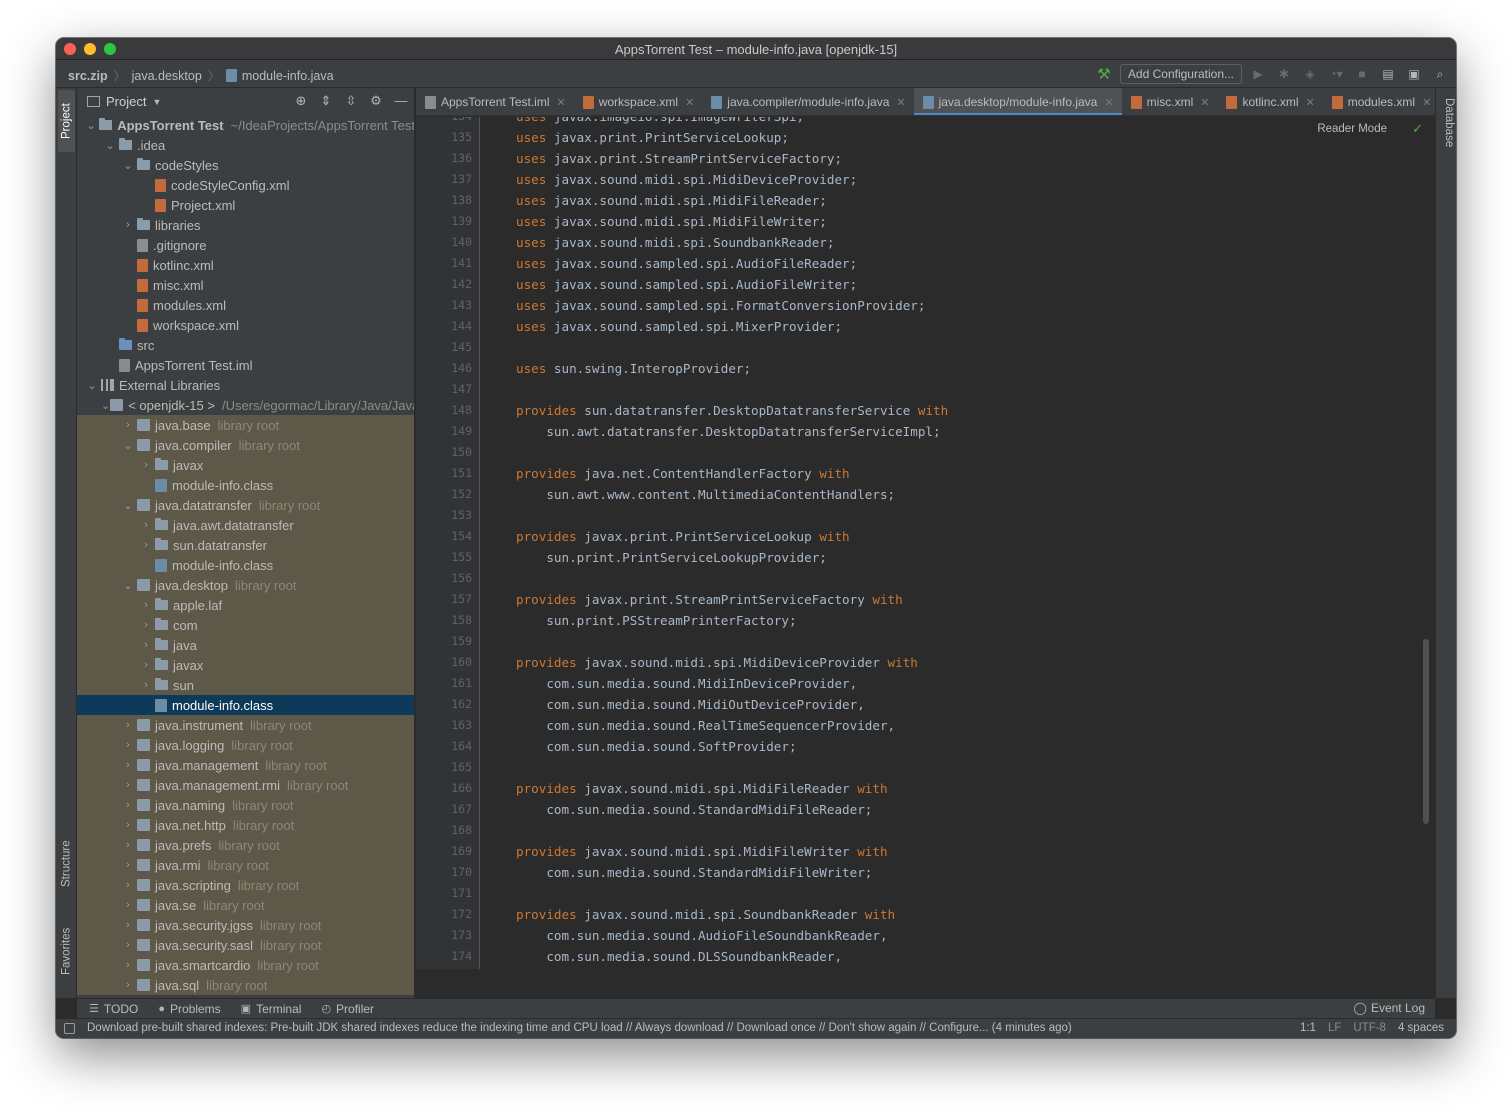  I want to click on terminal-window-icon: ▣, so click(1414, 74).